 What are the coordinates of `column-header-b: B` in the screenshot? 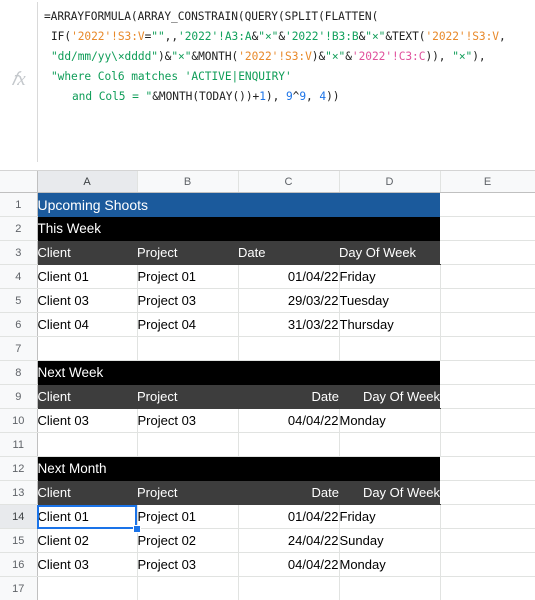 It's located at (188, 182).